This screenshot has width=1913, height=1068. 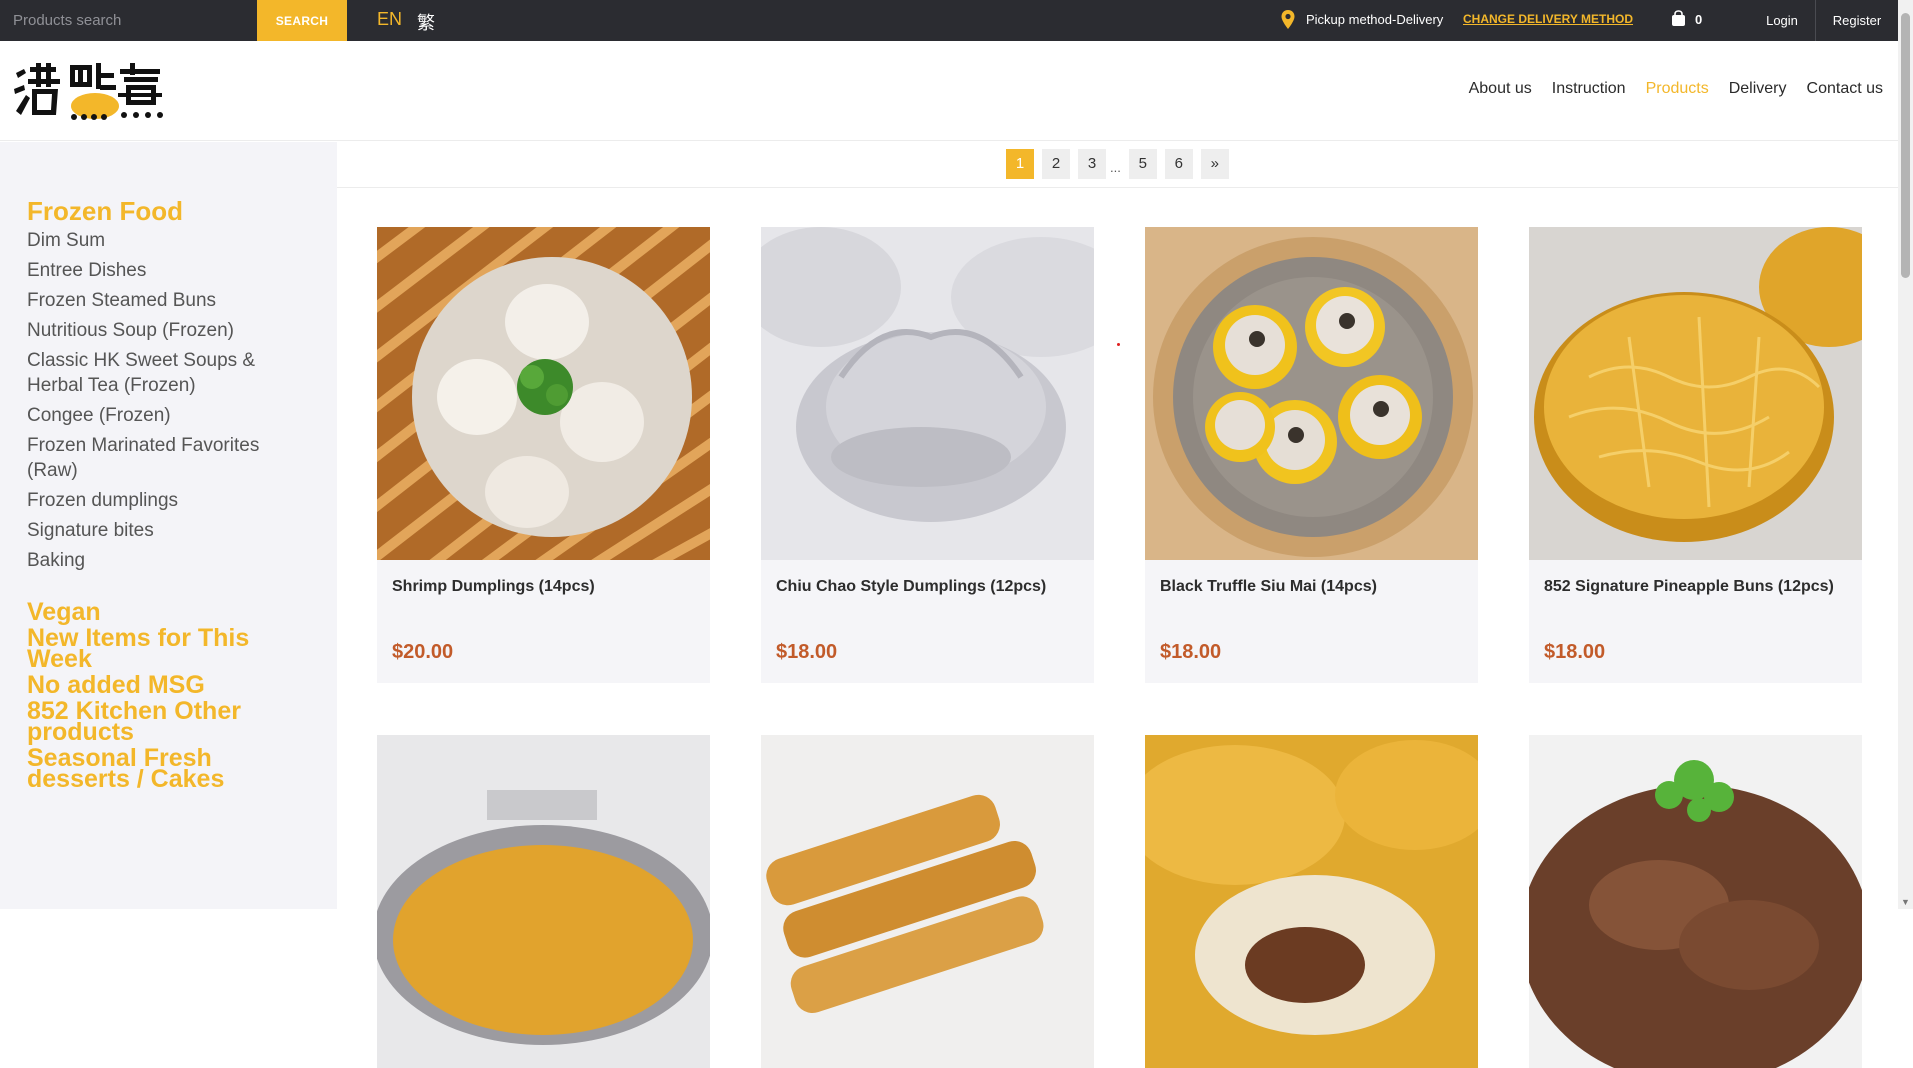 I want to click on category-vegan: Vegan, so click(x=157, y=612).